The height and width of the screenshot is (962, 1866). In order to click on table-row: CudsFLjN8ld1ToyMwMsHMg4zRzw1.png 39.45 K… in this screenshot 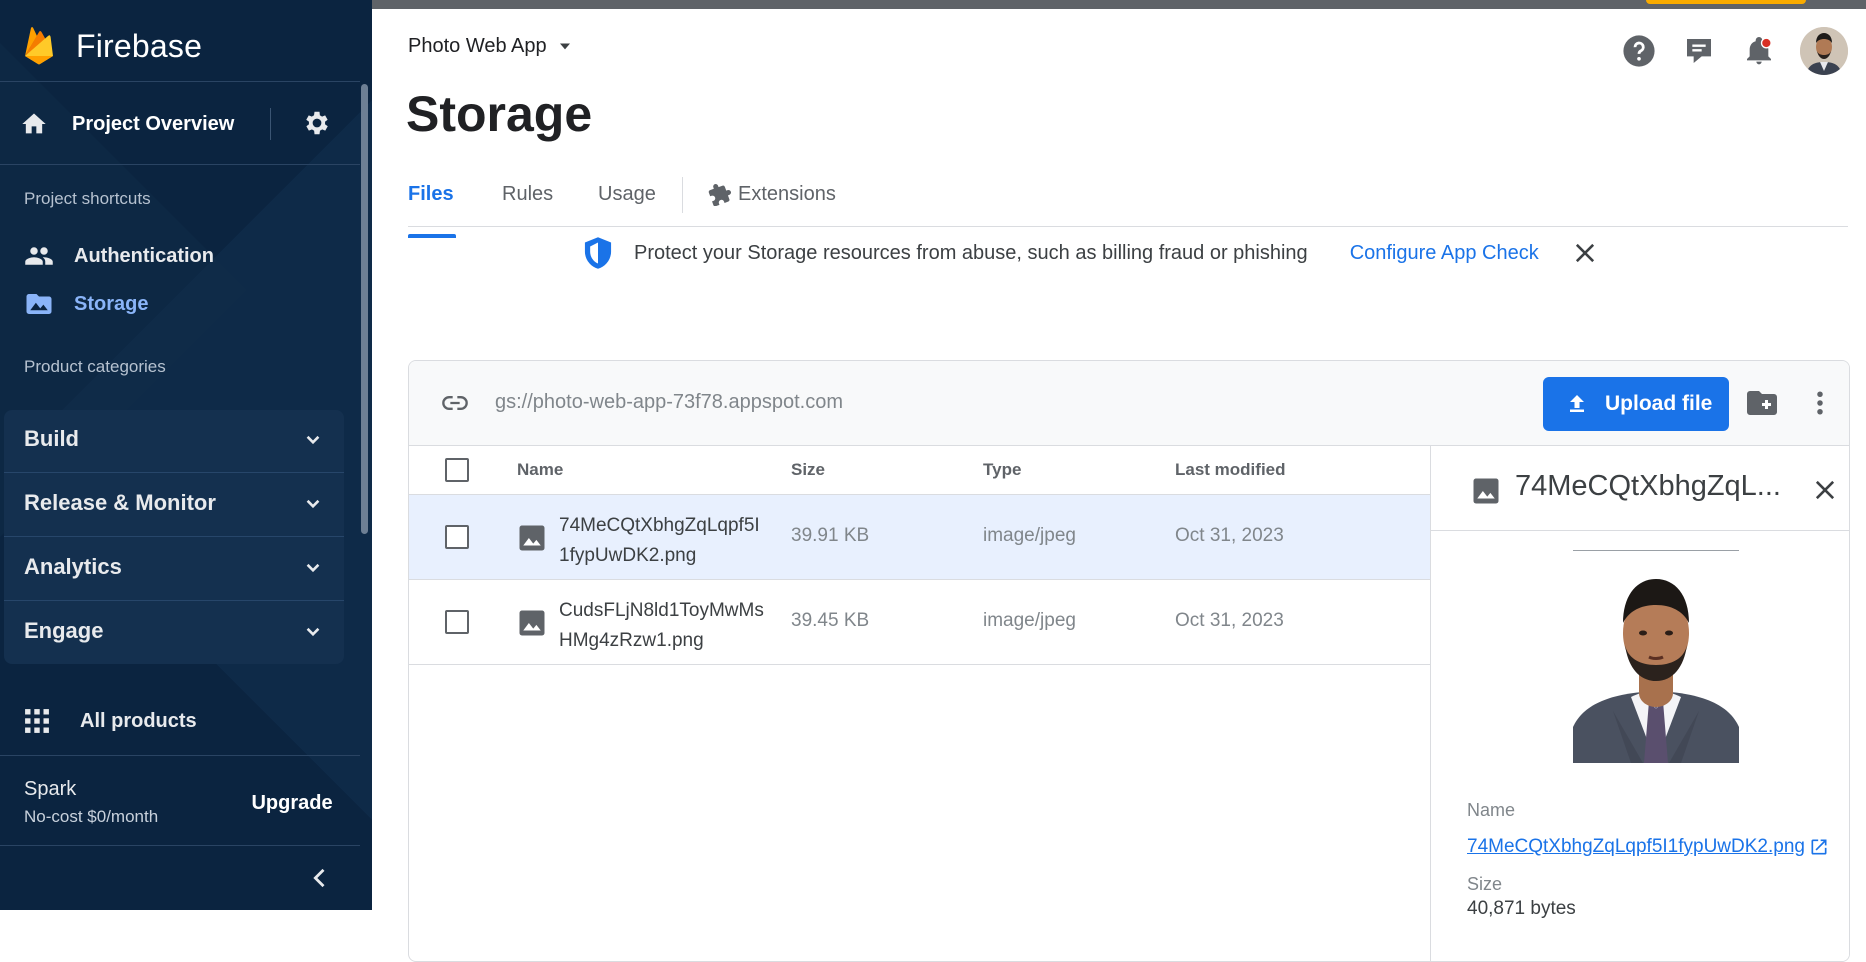, I will do `click(919, 622)`.